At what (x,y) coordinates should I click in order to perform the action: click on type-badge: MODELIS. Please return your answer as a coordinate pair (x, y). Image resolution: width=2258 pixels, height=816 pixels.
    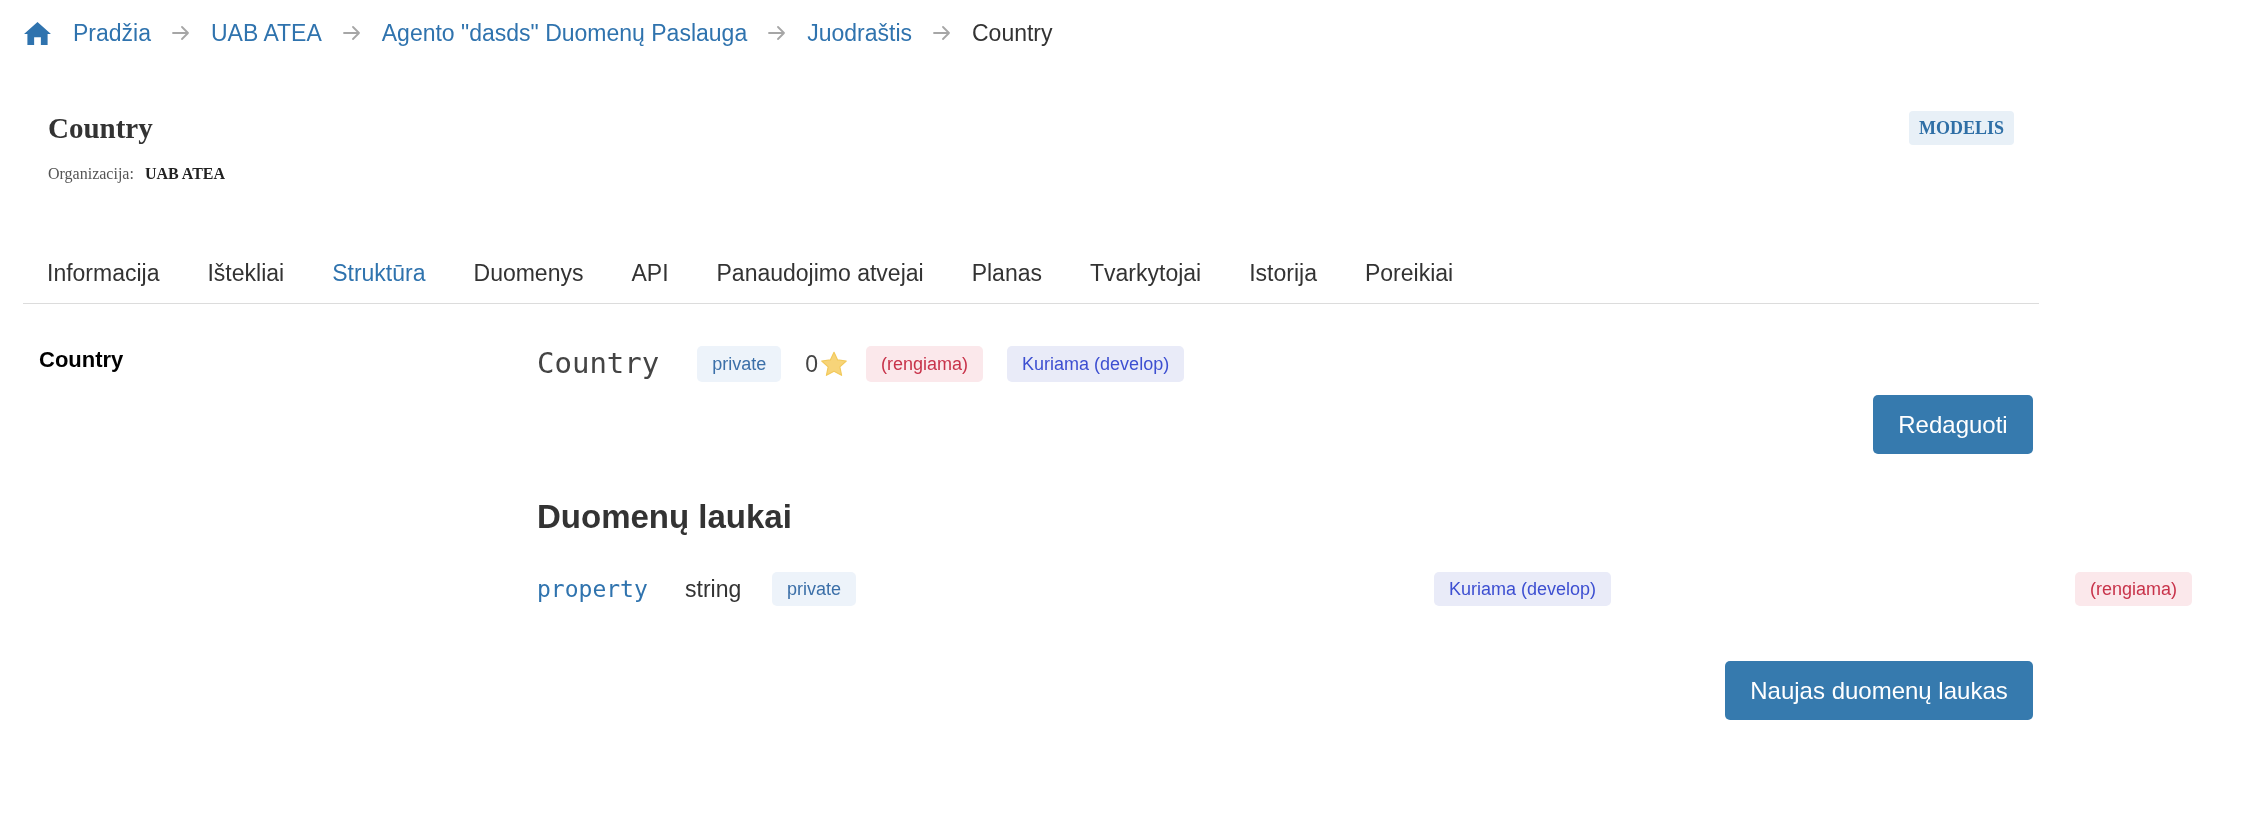
    Looking at the image, I should click on (1961, 128).